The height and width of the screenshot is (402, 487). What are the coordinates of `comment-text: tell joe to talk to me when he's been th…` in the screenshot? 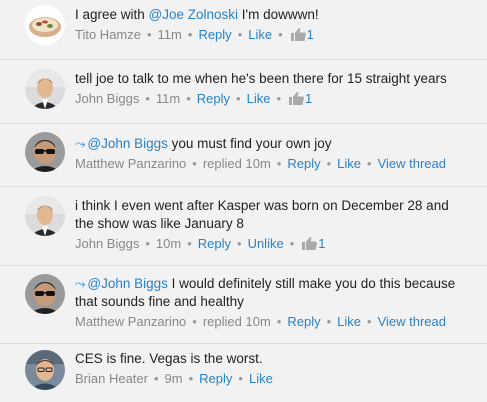 It's located at (261, 78).